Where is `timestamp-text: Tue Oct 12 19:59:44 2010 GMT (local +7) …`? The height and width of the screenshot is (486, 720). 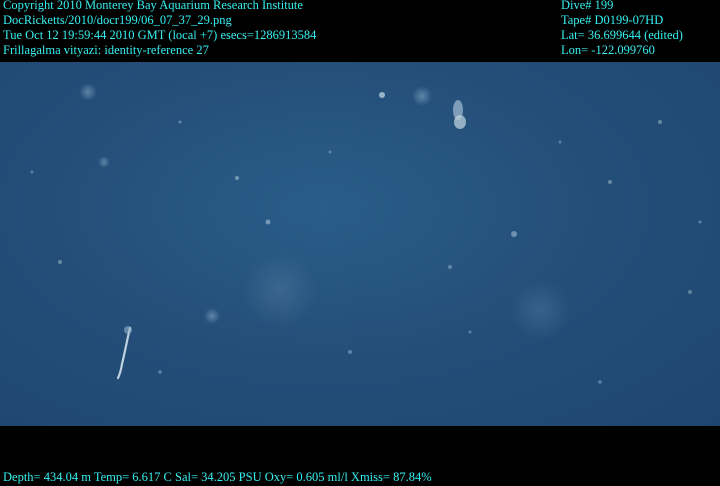 timestamp-text: Tue Oct 12 19:59:44 2010 GMT (local +7) … is located at coordinates (160, 35).